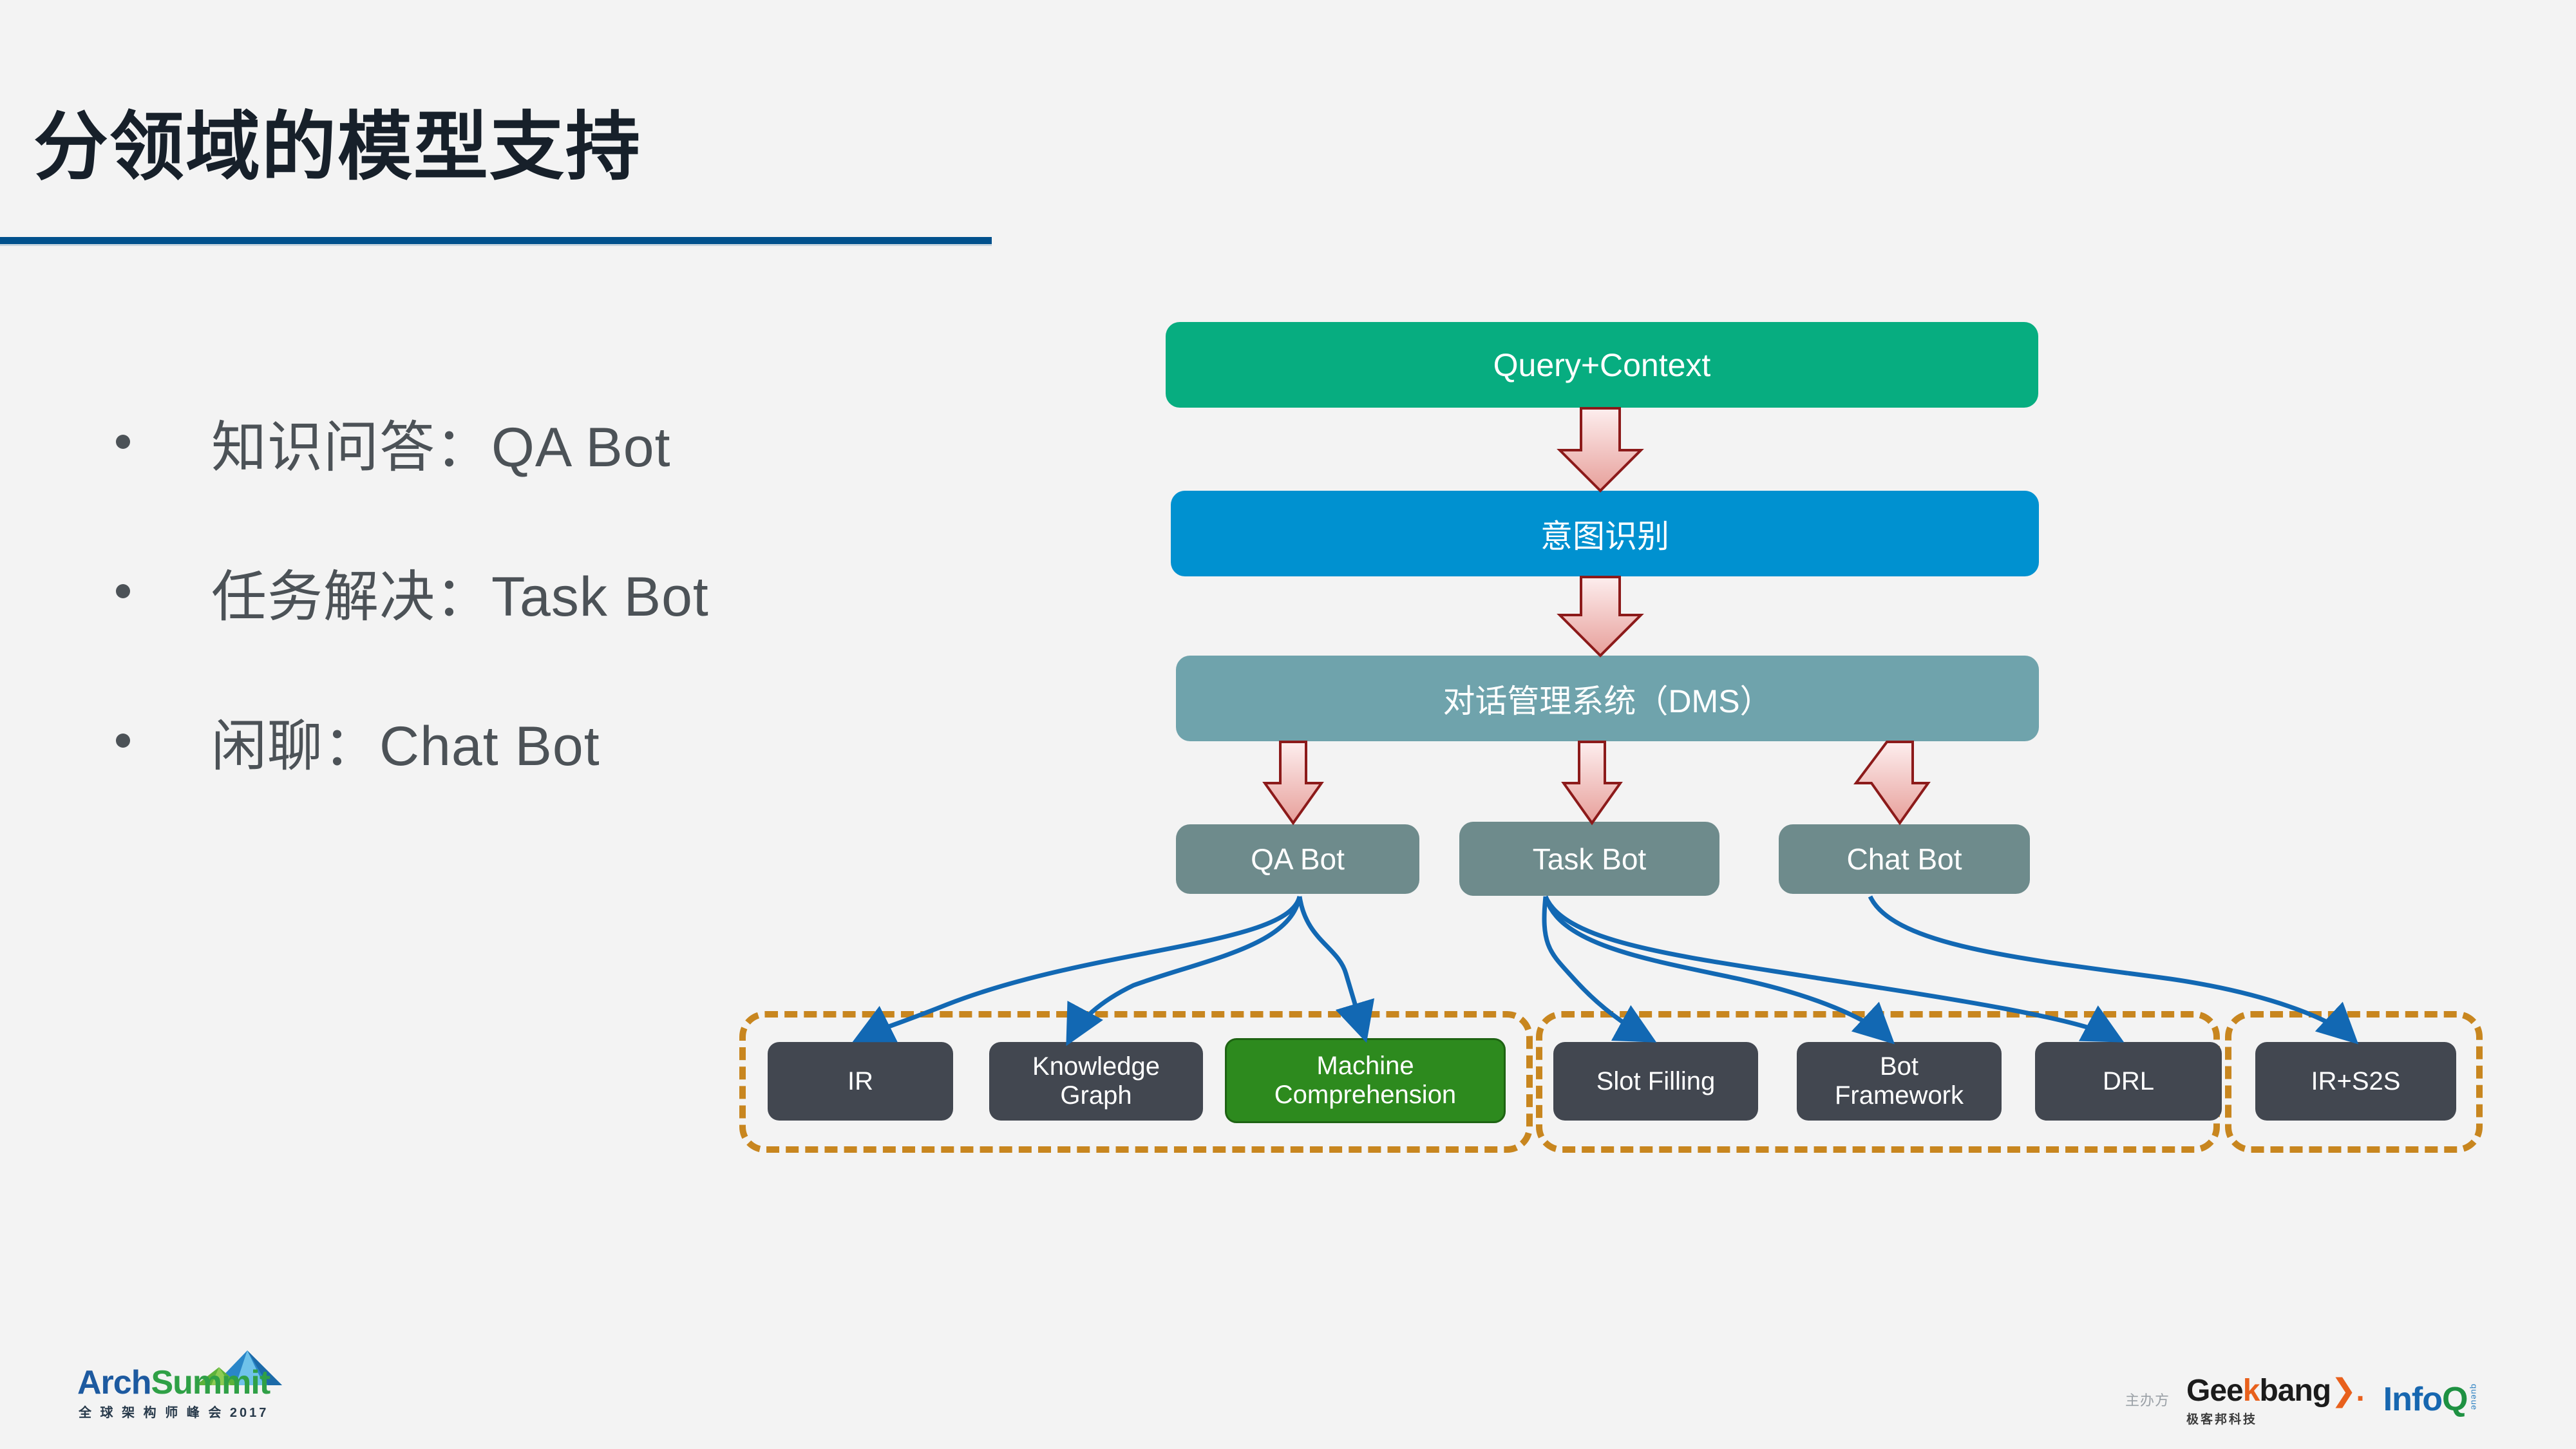 This screenshot has height=1449, width=2576. What do you see at coordinates (2222, 1419) in the screenshot?
I see `geekbang-subtitle: 极客邦科技` at bounding box center [2222, 1419].